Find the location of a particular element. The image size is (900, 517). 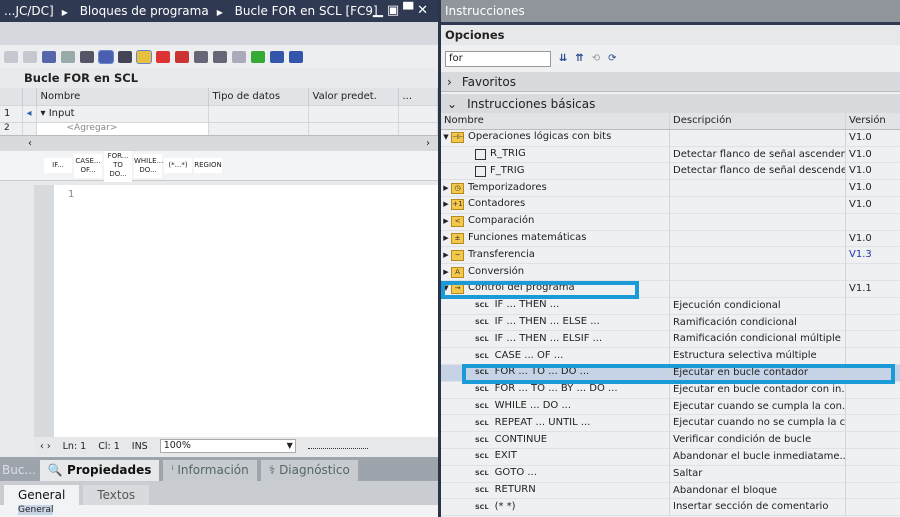

table-row: 1 ◂ ▾ Input is located at coordinates (219, 113).